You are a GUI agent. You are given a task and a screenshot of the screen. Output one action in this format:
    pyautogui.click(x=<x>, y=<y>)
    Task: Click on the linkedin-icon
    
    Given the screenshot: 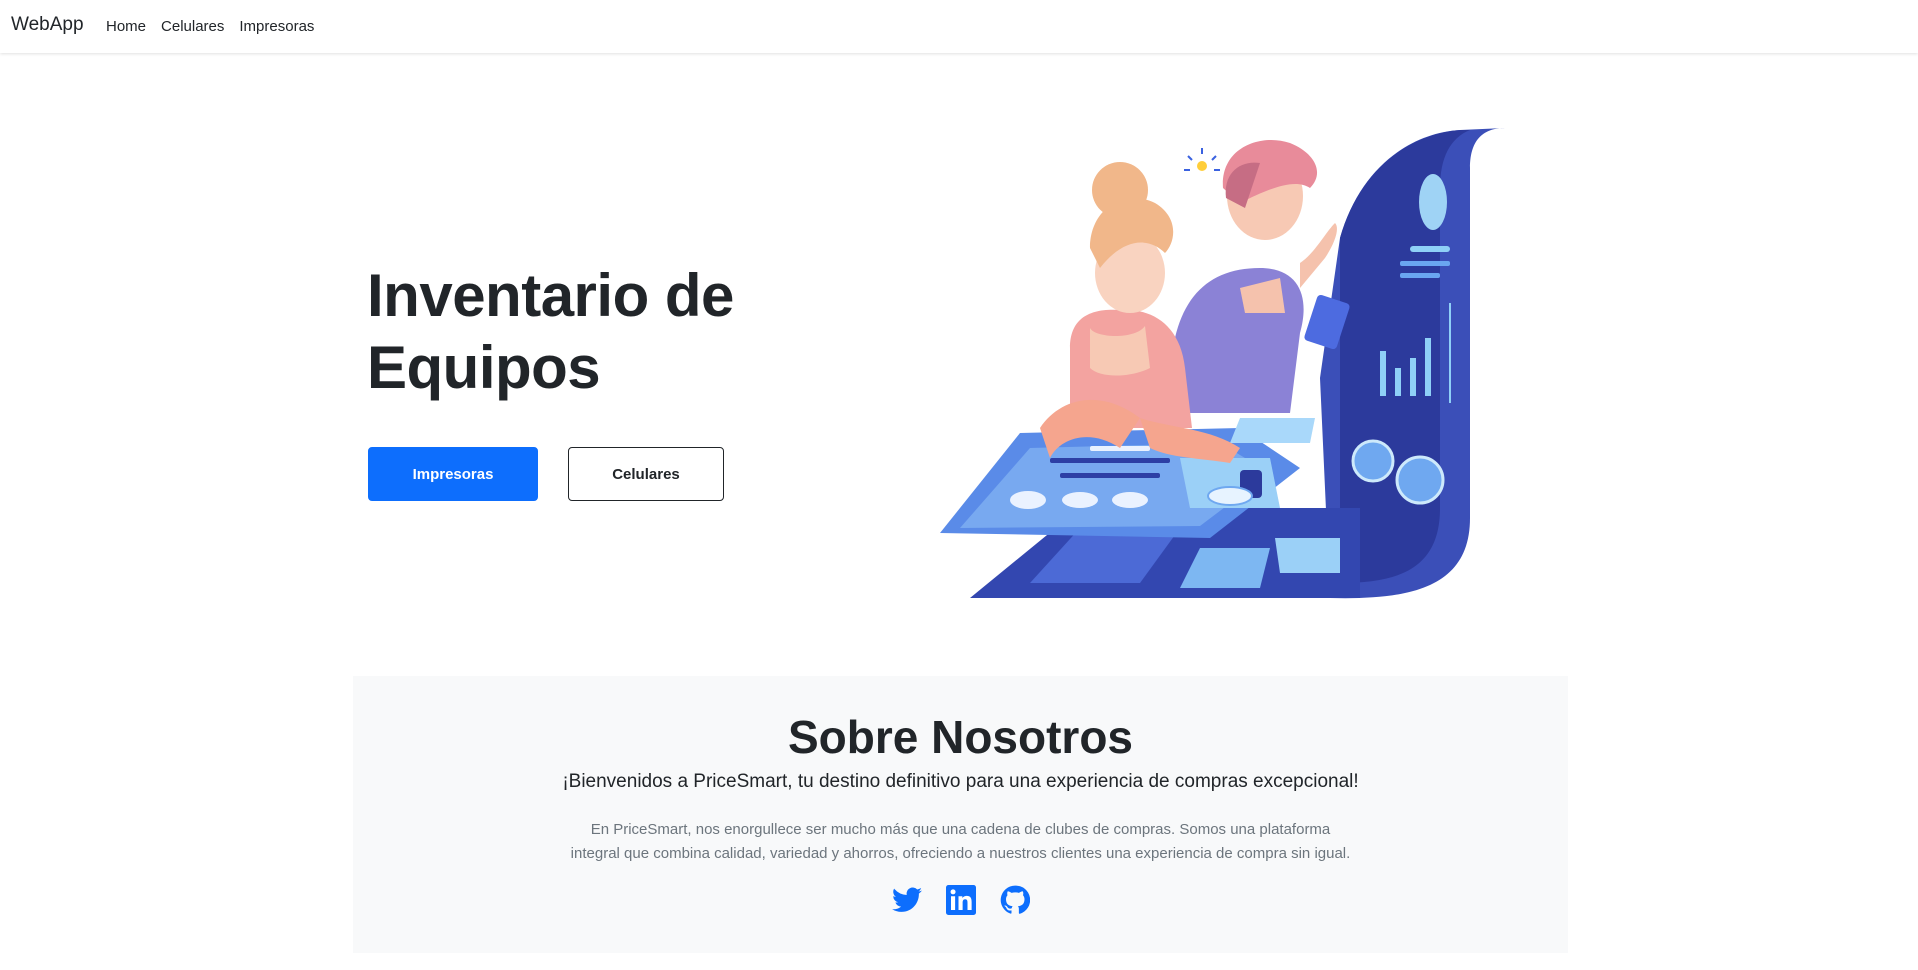 What is the action you would take?
    pyautogui.click(x=961, y=900)
    